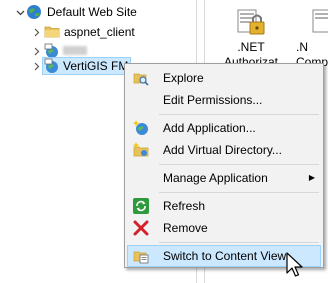 This screenshot has width=328, height=283. Describe the element at coordinates (141, 228) in the screenshot. I see `remove-icon` at that location.